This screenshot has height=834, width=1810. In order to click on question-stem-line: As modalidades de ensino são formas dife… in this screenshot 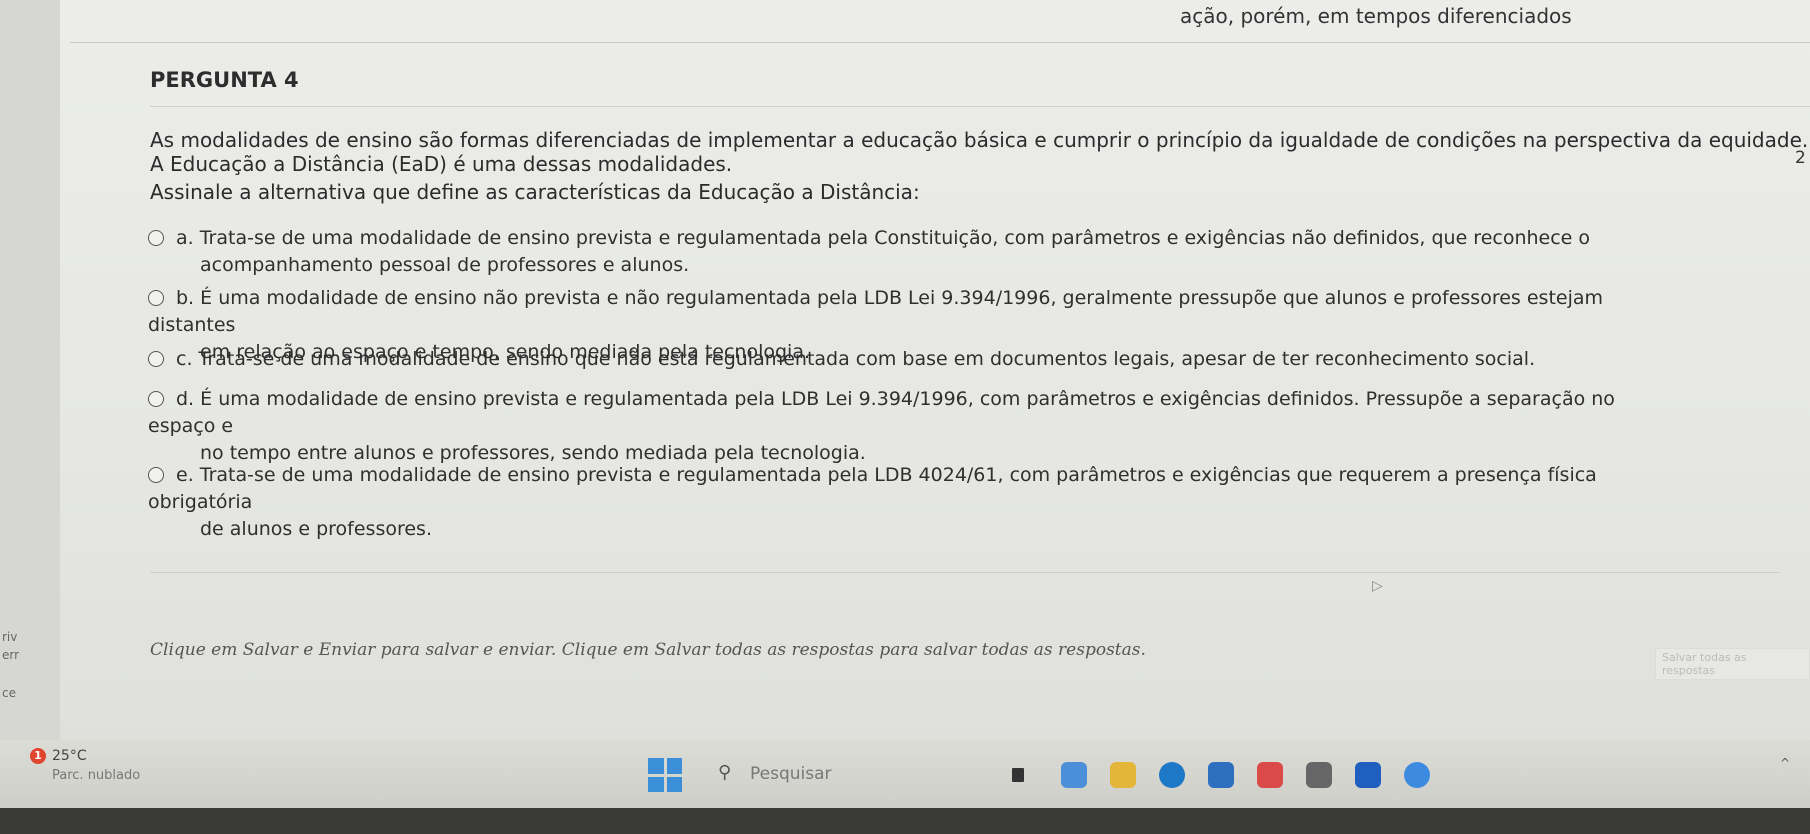, I will do `click(979, 140)`.